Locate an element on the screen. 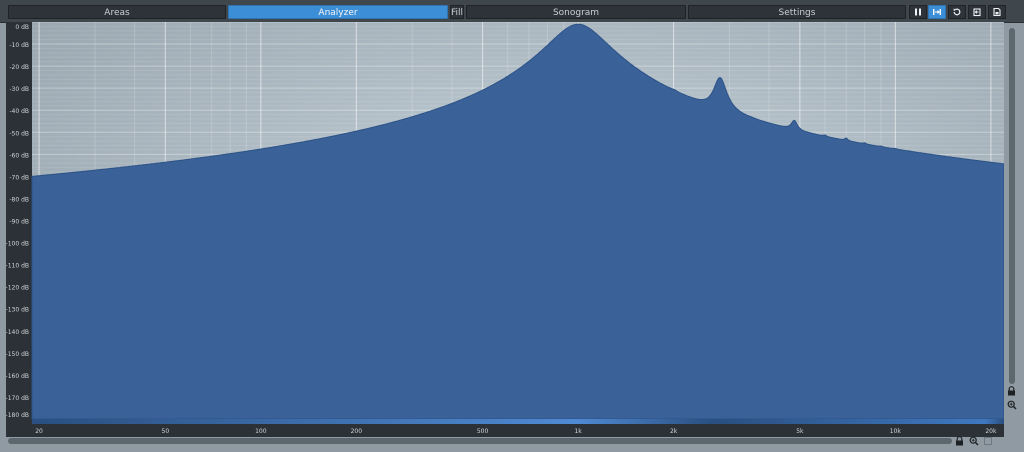 The image size is (1024, 452). pause-button is located at coordinates (918, 12).